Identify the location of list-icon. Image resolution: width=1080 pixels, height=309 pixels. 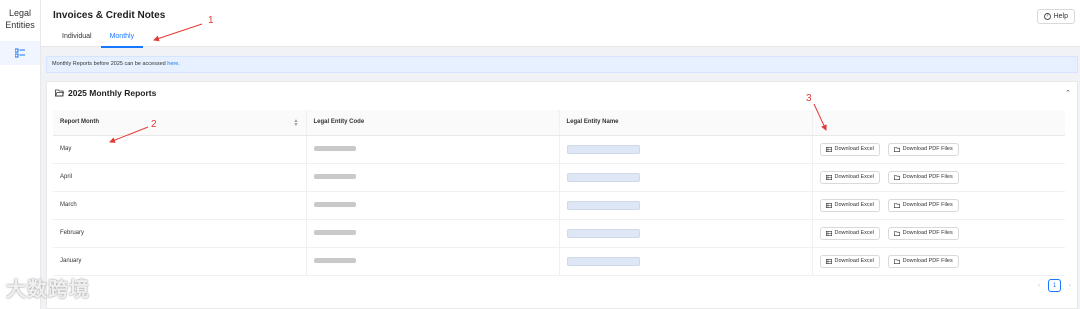
(20, 53).